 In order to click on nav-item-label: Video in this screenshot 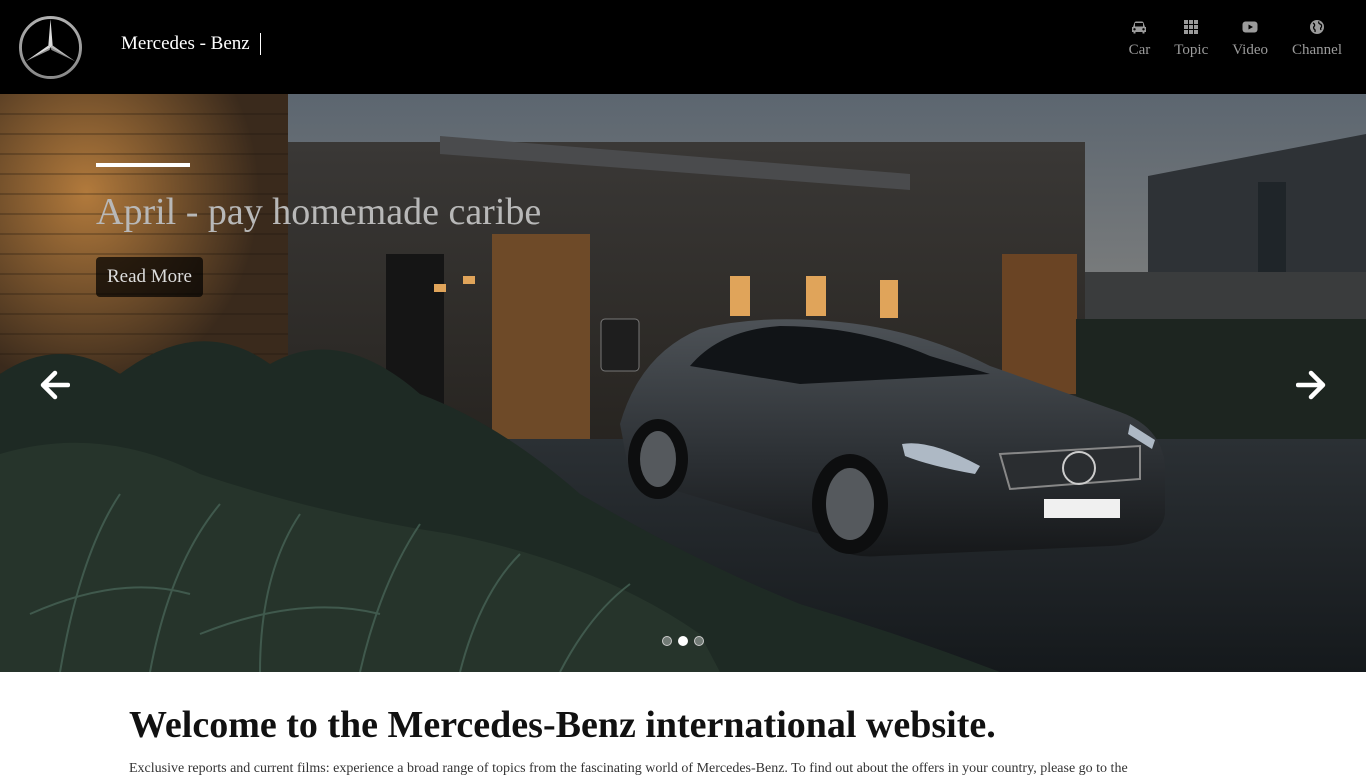, I will do `click(1250, 50)`.